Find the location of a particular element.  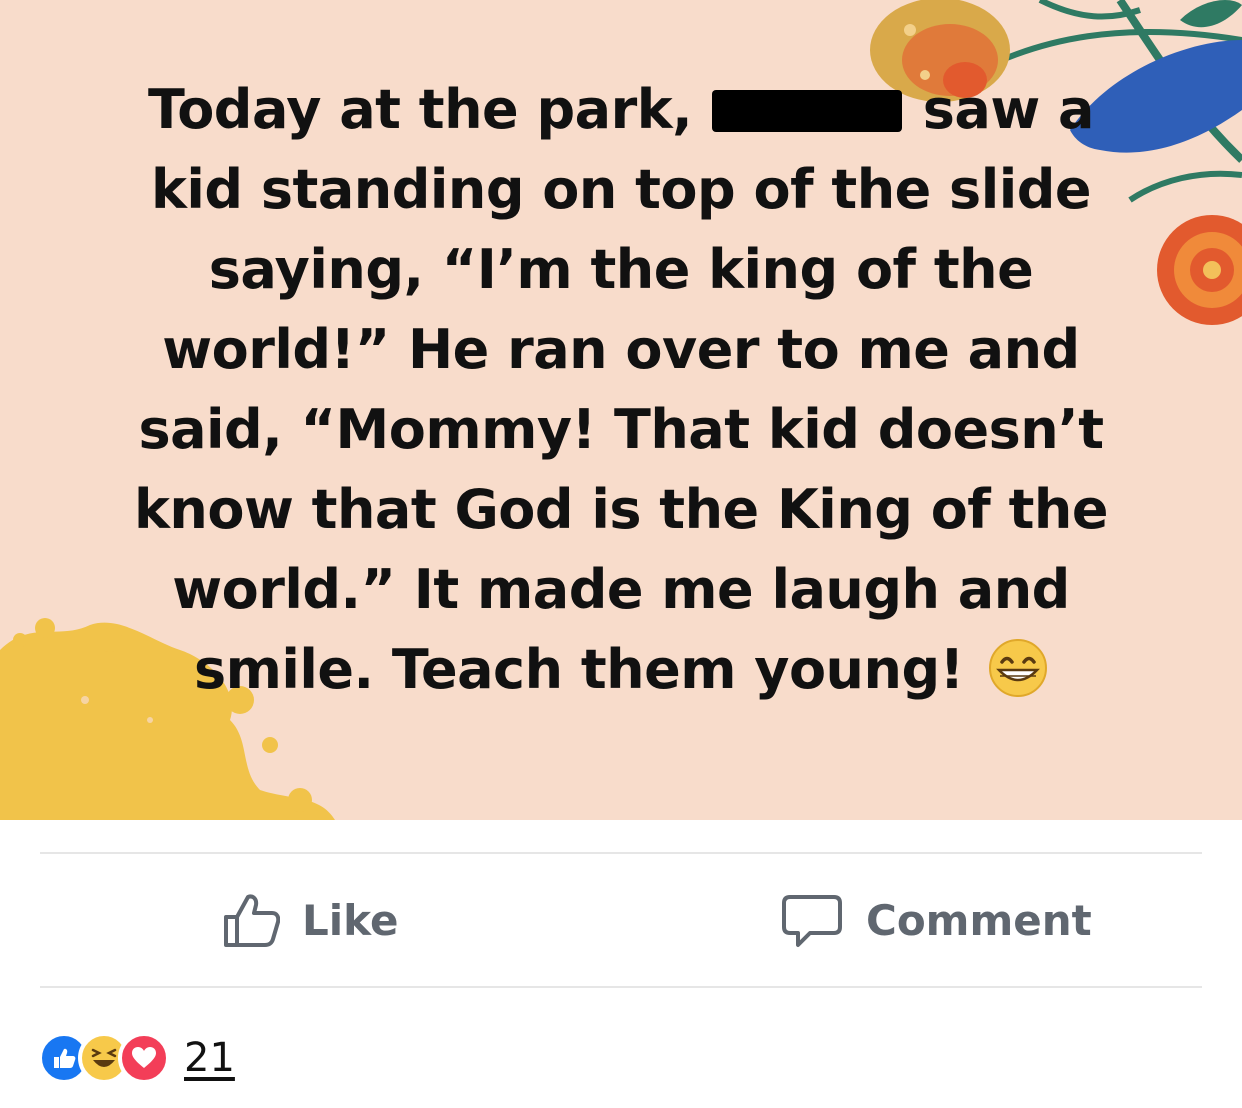

post-line-4: world!” He ran over to me and is located at coordinates (621, 349).